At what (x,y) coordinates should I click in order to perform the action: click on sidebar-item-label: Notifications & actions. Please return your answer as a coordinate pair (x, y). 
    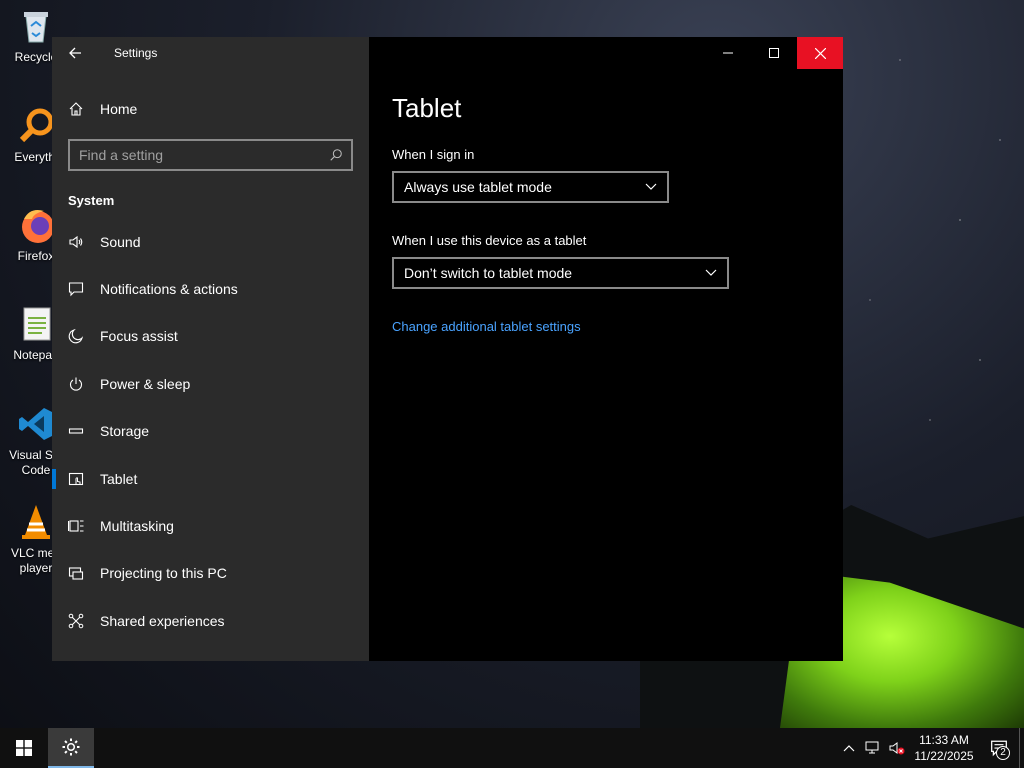
    Looking at the image, I should click on (169, 289).